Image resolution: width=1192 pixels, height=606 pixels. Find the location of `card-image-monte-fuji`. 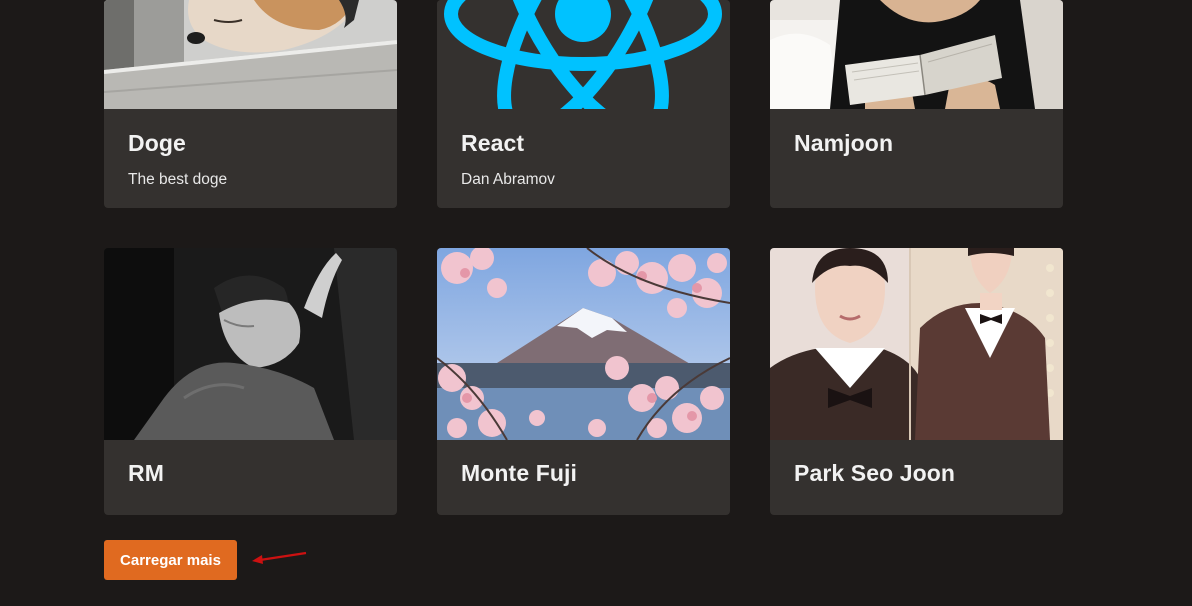

card-image-monte-fuji is located at coordinates (583, 344).